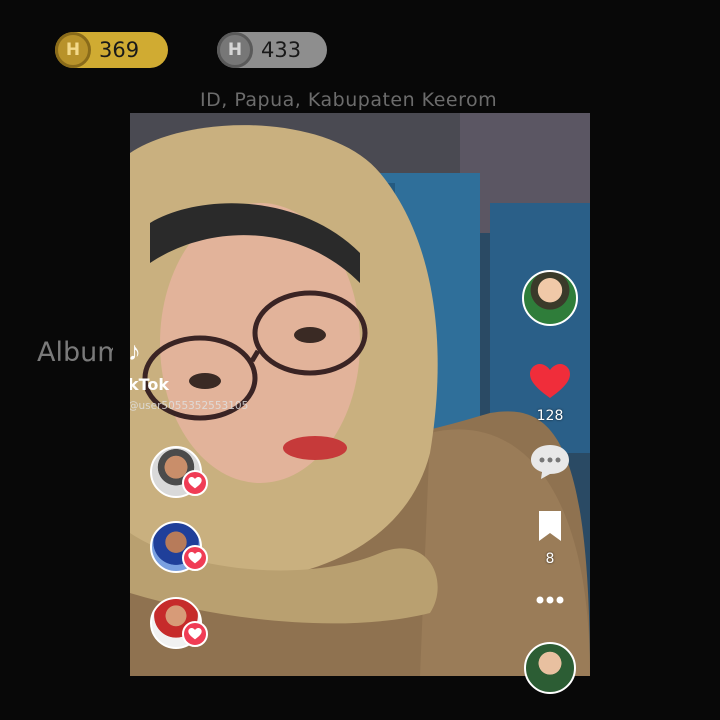 The height and width of the screenshot is (720, 720). What do you see at coordinates (550, 526) in the screenshot?
I see `bookmark-icon` at bounding box center [550, 526].